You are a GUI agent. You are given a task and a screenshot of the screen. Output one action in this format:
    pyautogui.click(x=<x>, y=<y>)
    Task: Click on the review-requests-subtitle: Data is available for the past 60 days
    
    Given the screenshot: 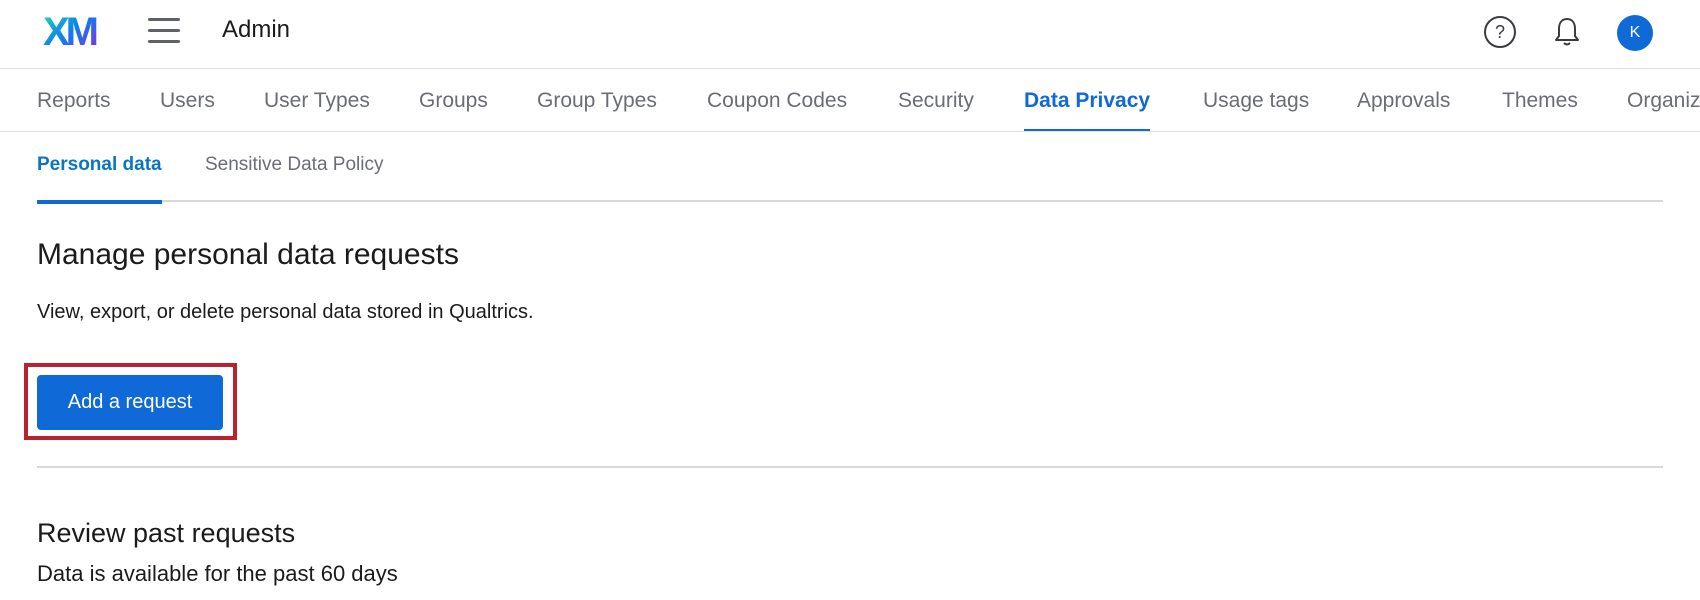 What is the action you would take?
    pyautogui.click(x=217, y=573)
    